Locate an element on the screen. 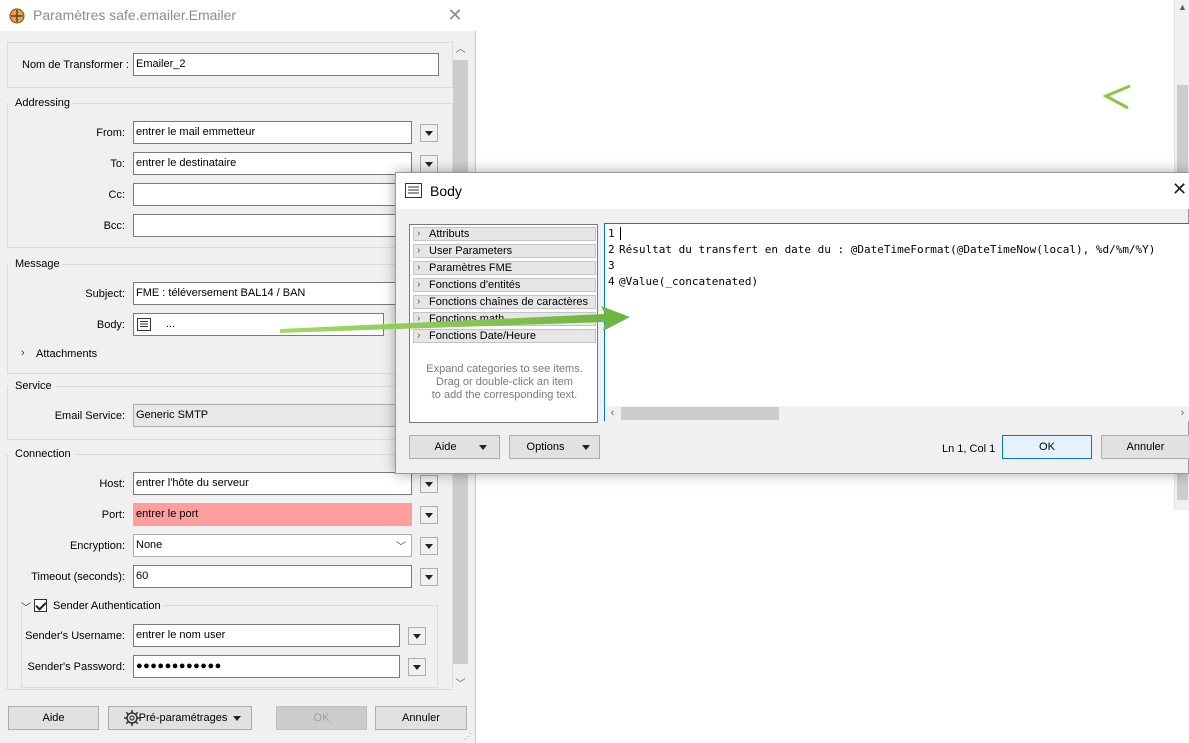 The image size is (1189, 743). to-label: To: is located at coordinates (117, 164).